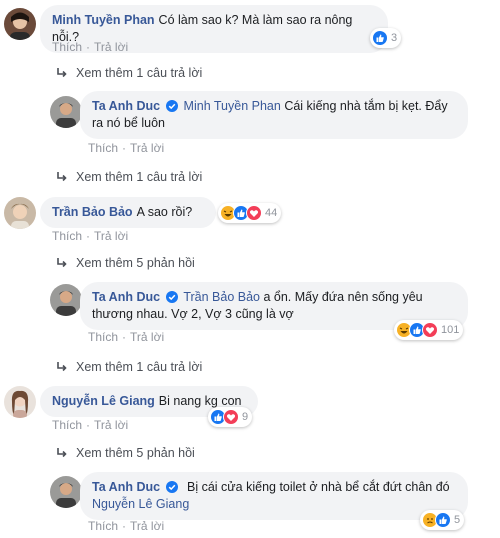  I want to click on reaction-summary: 44, so click(250, 213).